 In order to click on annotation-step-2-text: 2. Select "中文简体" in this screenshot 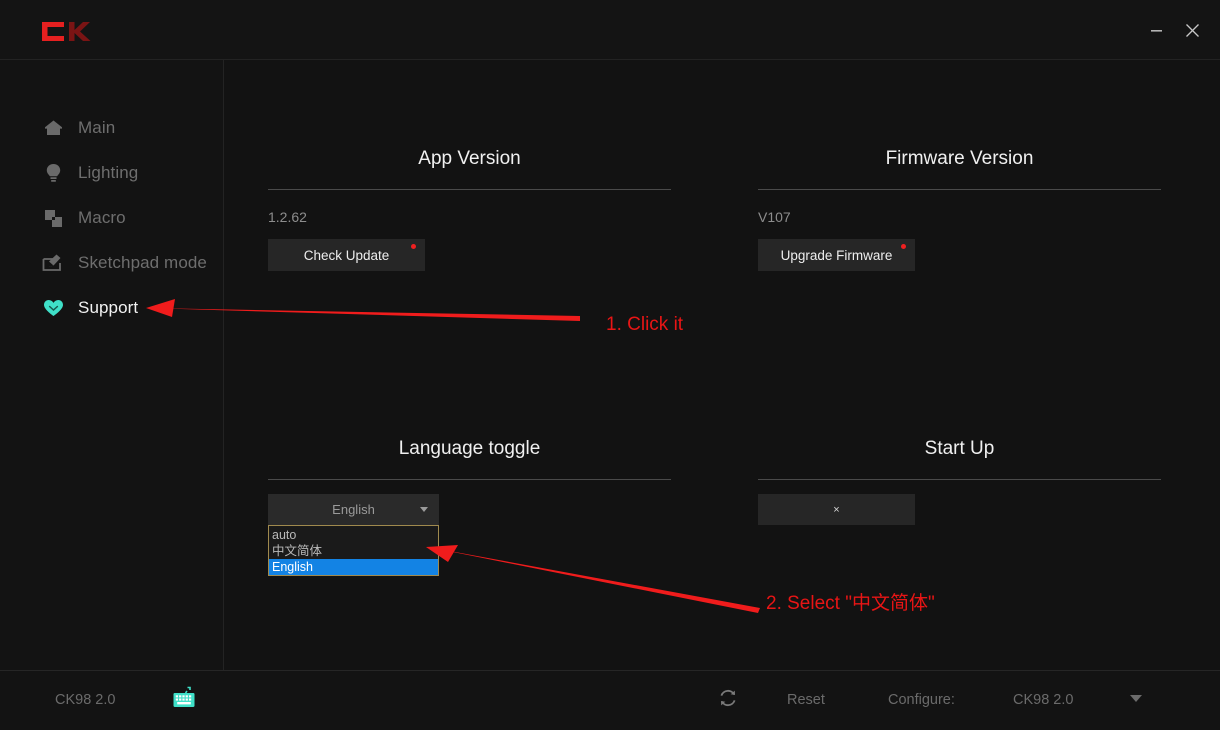, I will do `click(850, 603)`.